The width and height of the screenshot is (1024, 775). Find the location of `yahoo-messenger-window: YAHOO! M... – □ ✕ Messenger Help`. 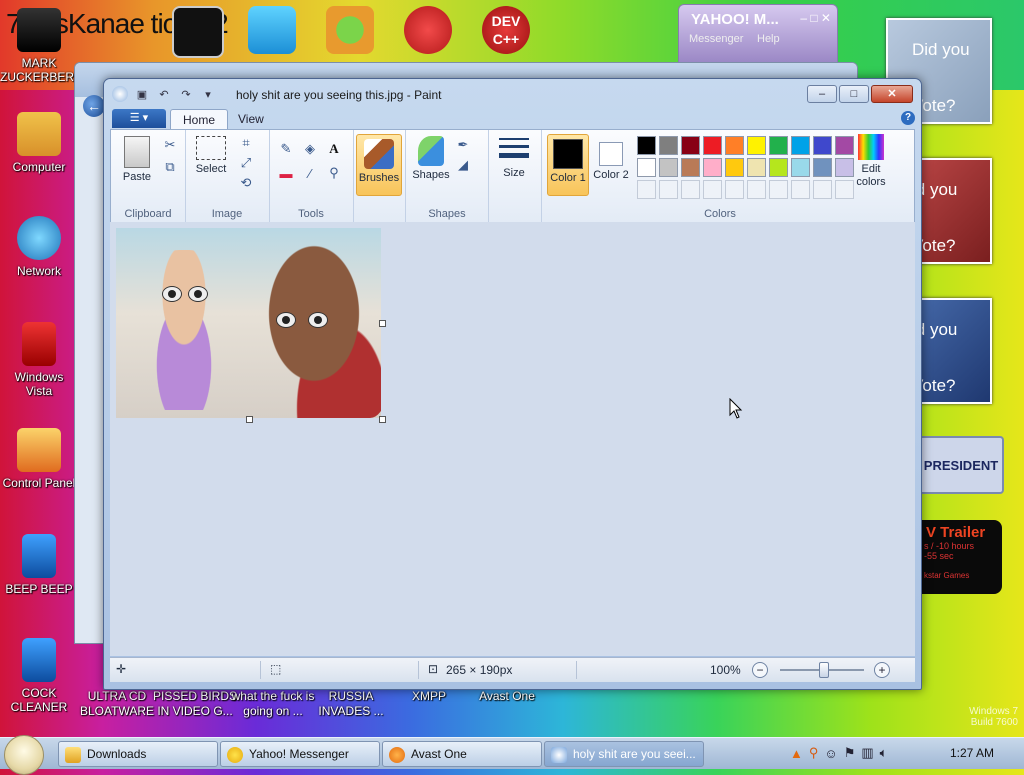

yahoo-messenger-window: YAHOO! M... – □ ✕ Messenger Help is located at coordinates (758, 34).